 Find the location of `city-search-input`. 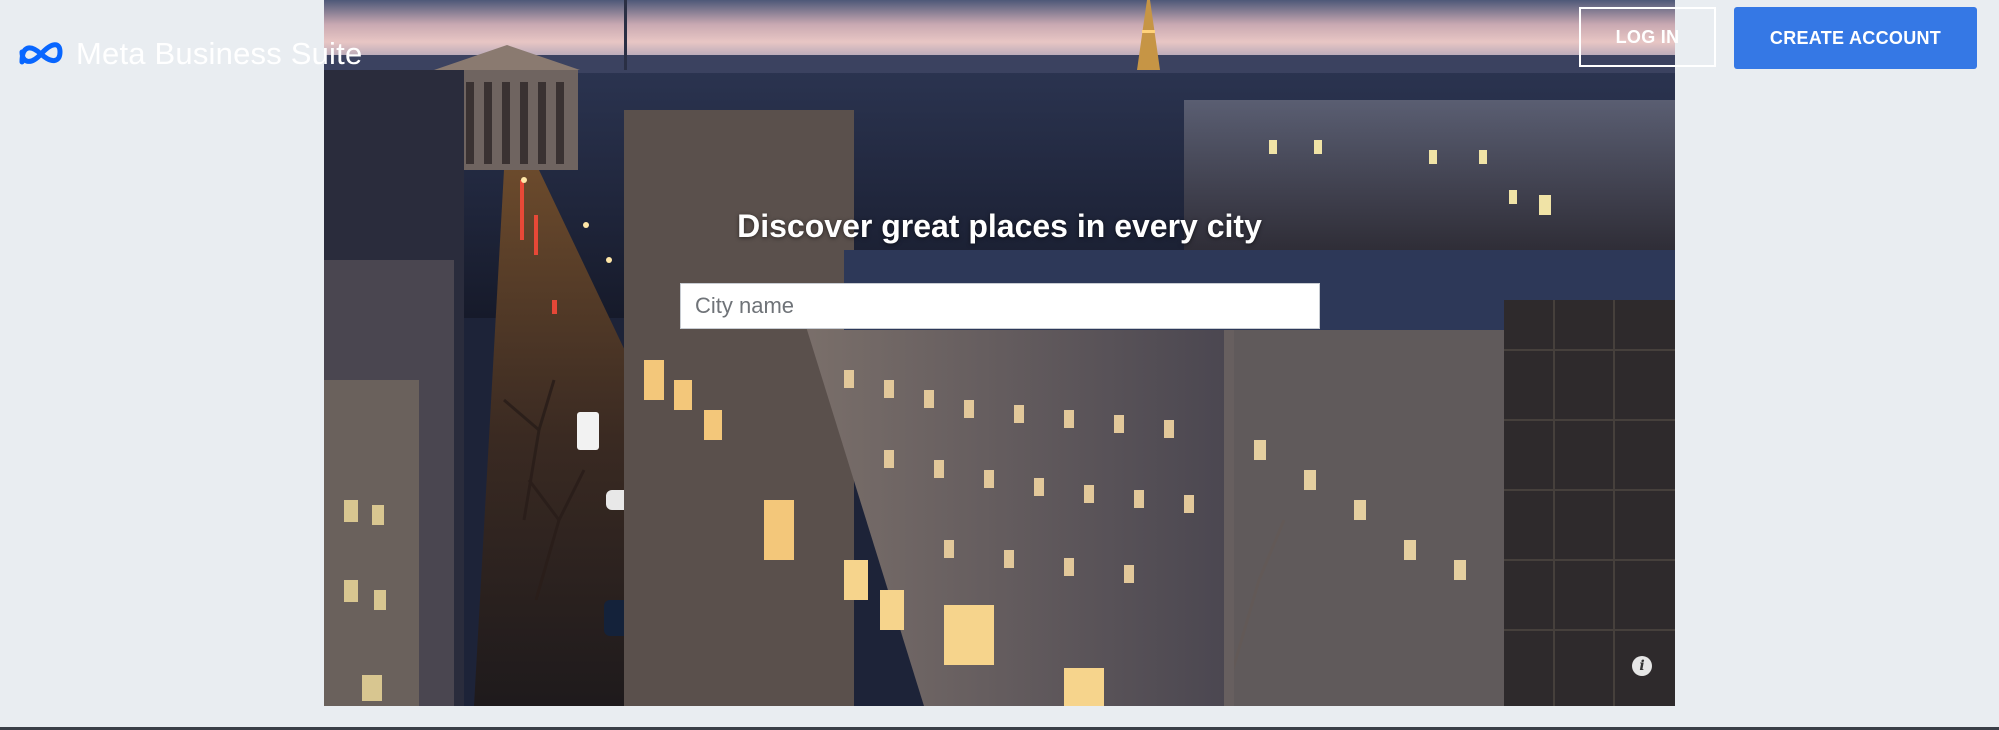

city-search-input is located at coordinates (1000, 306).